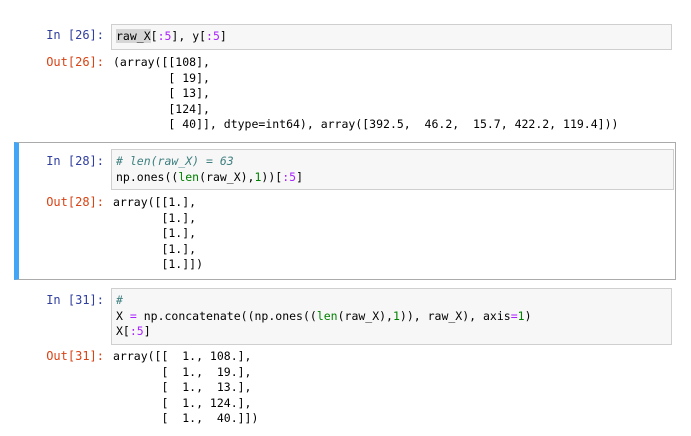  I want to click on code-token: np.concatenate((np.ones((, so click(226, 315).